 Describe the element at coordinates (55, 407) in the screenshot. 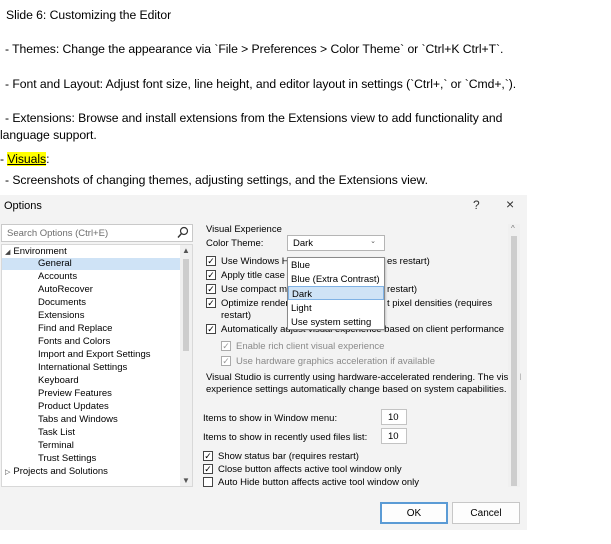

I see `tree-item-product-updates: Product Updates` at that location.